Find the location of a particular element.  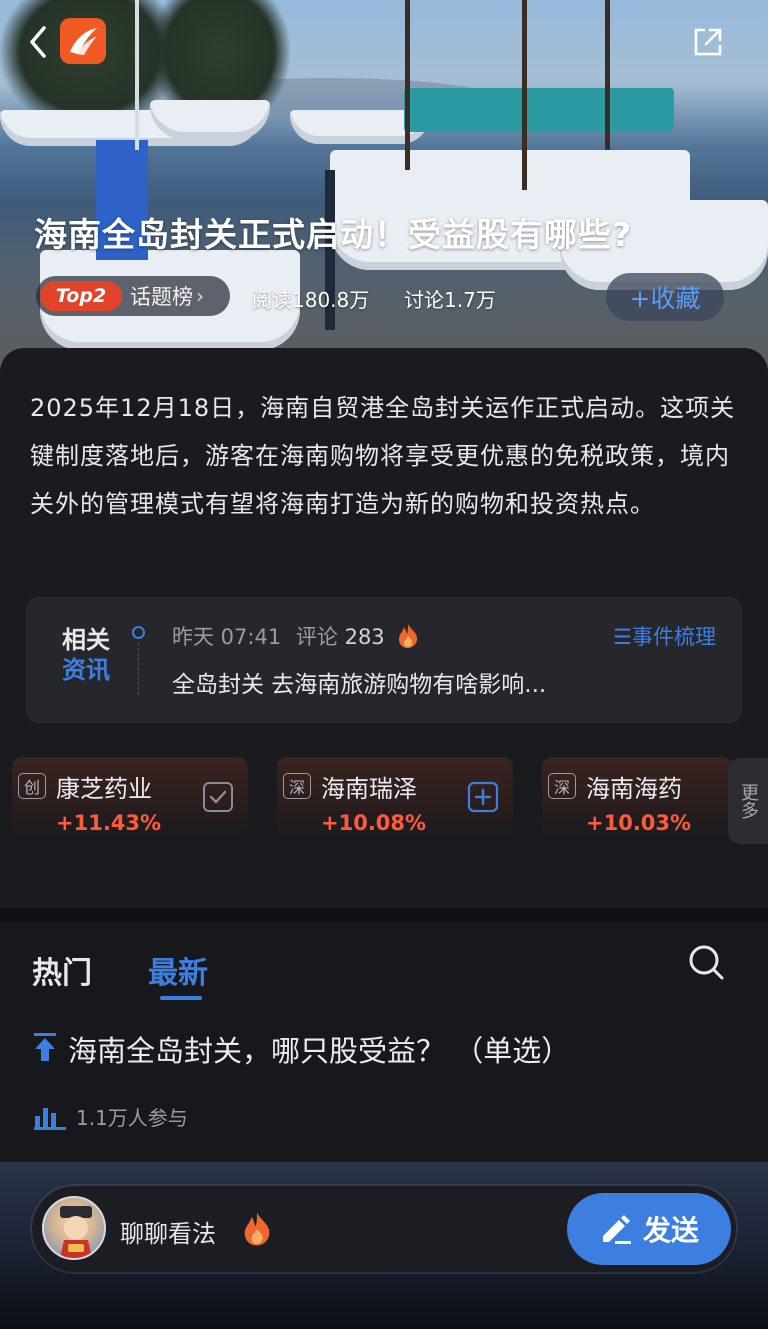

stock-change: +10.08% is located at coordinates (374, 823).